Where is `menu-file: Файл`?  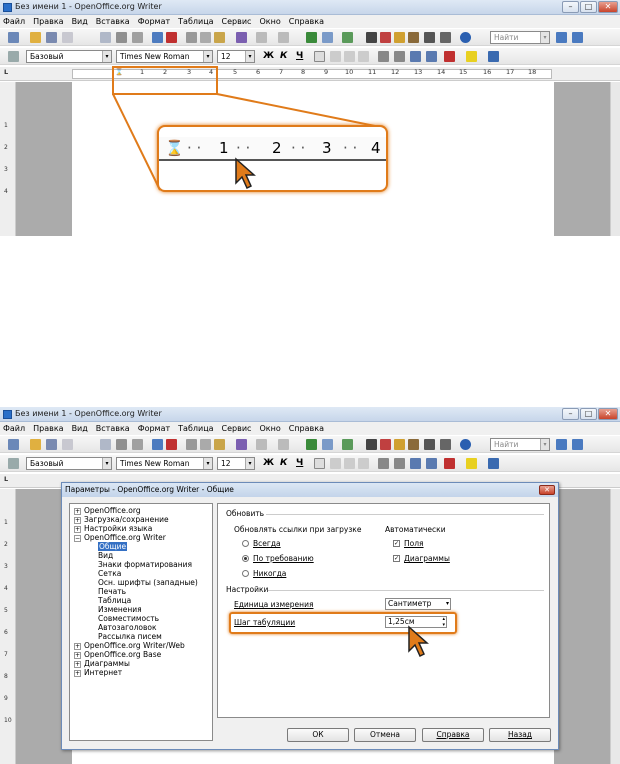 menu-file: Файл is located at coordinates (14, 428).